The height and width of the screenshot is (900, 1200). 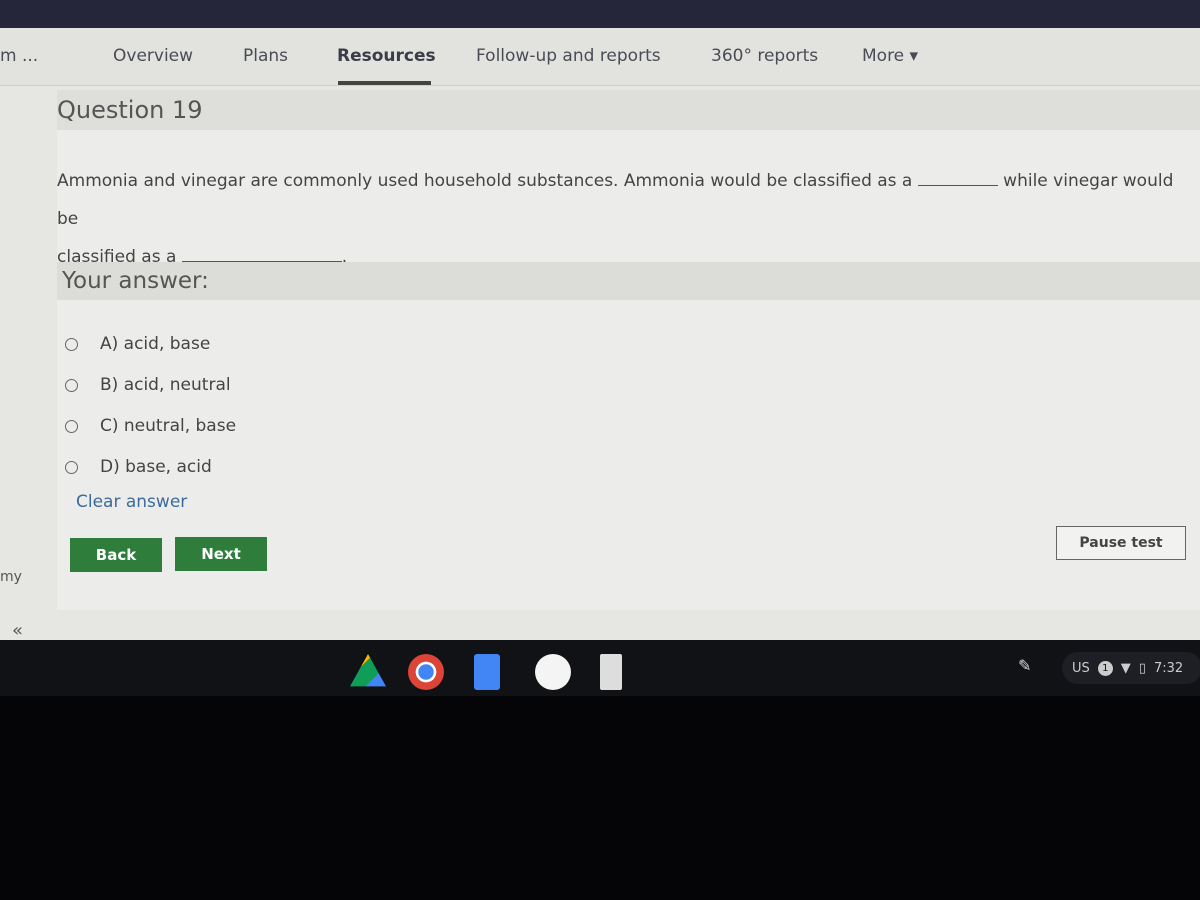 I want to click on tab-overview: Overview, so click(x=153, y=56).